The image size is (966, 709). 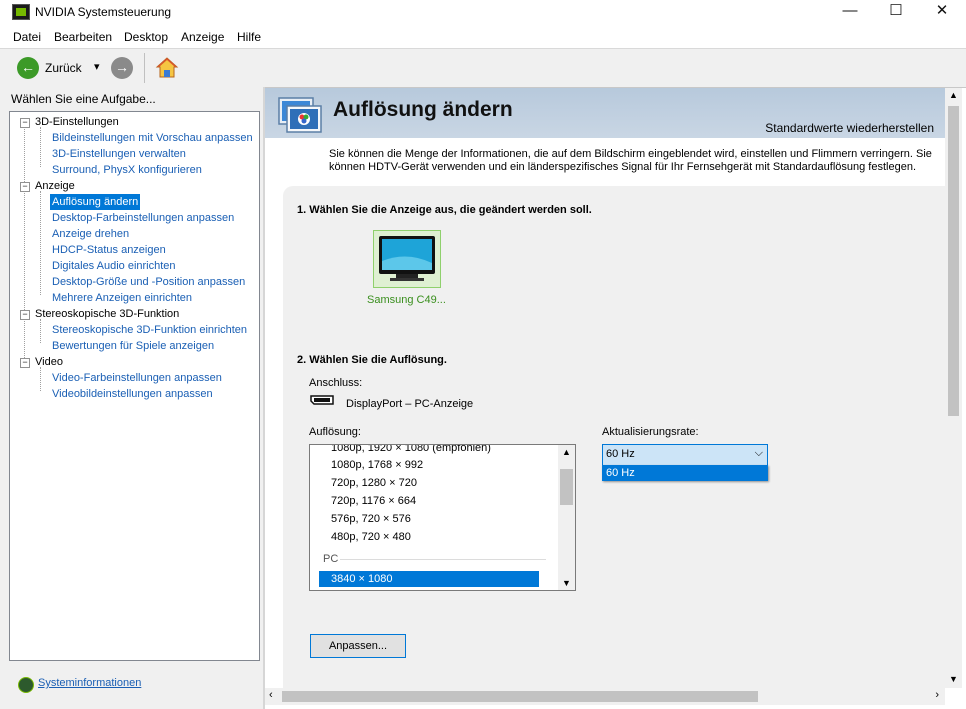 I want to click on scroll-right-icon: ›, so click(x=937, y=695).